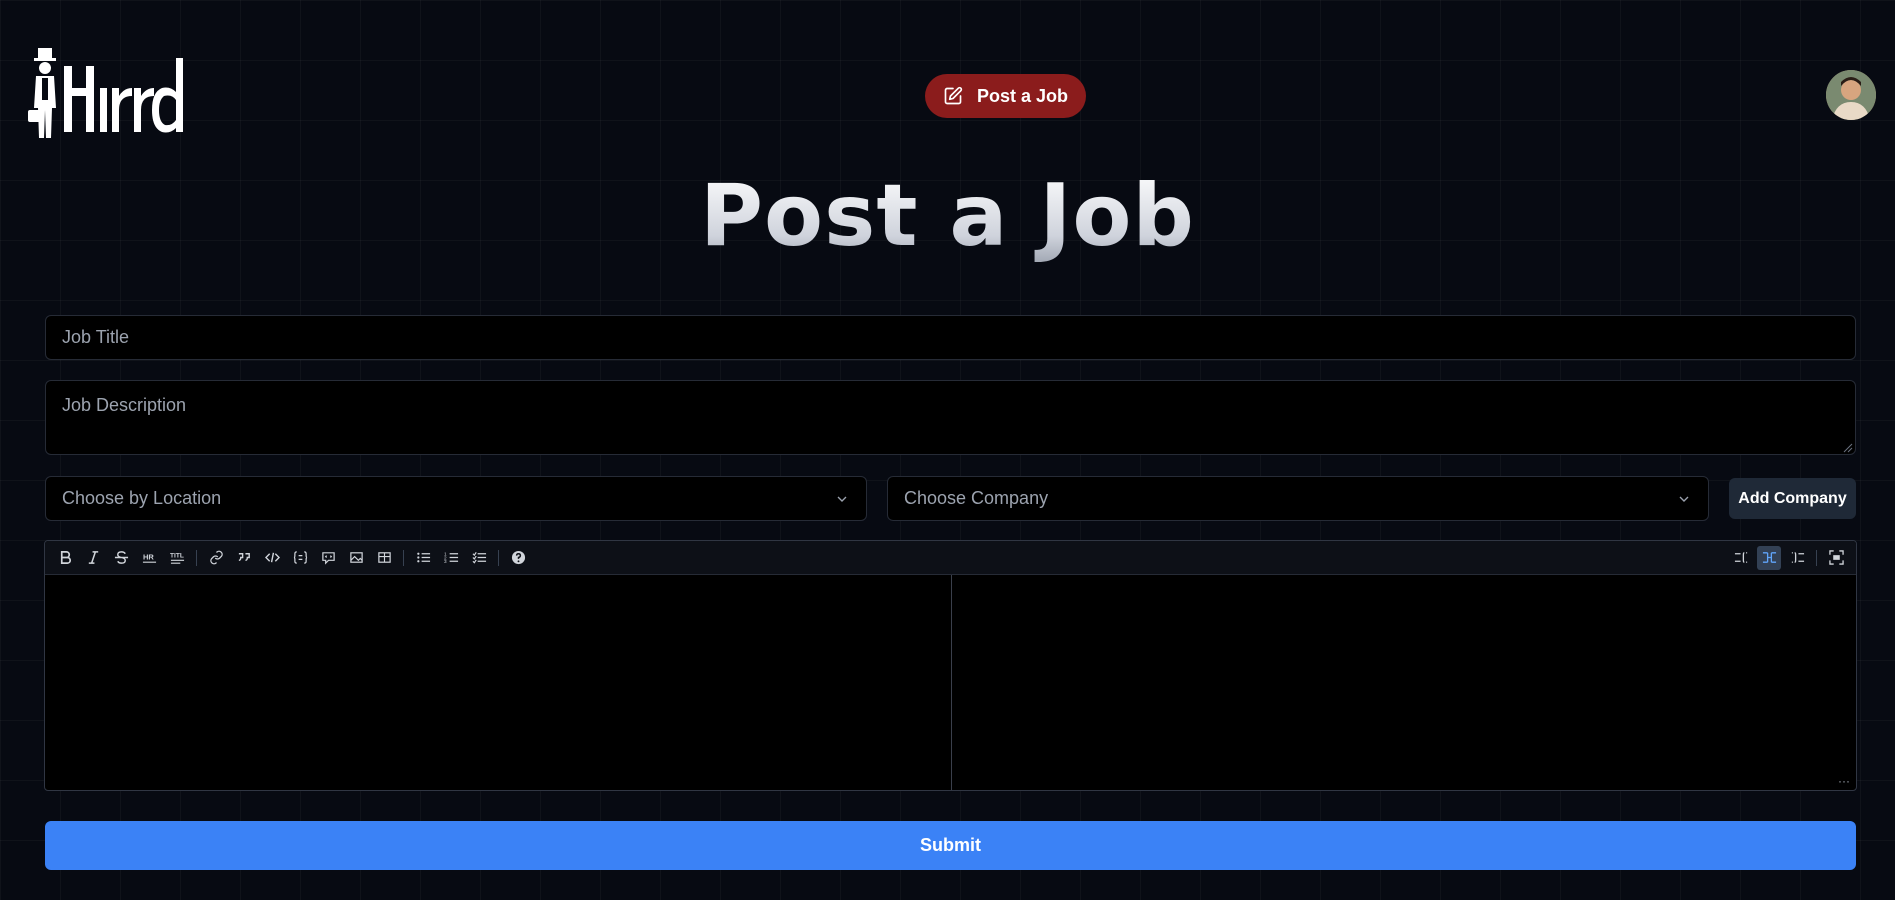  What do you see at coordinates (950, 337) in the screenshot?
I see `job-title-input` at bounding box center [950, 337].